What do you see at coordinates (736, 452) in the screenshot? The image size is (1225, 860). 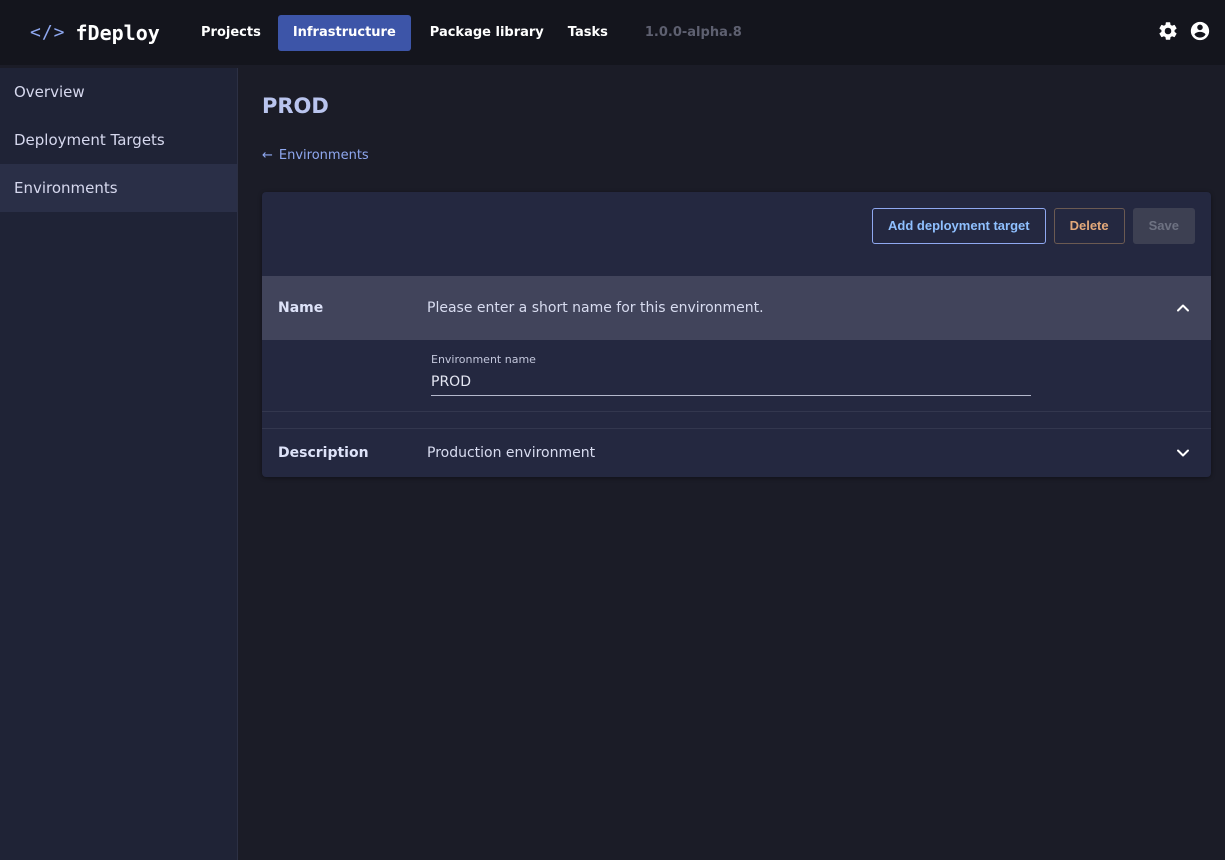 I see `description-section-header: Description Production environment` at bounding box center [736, 452].